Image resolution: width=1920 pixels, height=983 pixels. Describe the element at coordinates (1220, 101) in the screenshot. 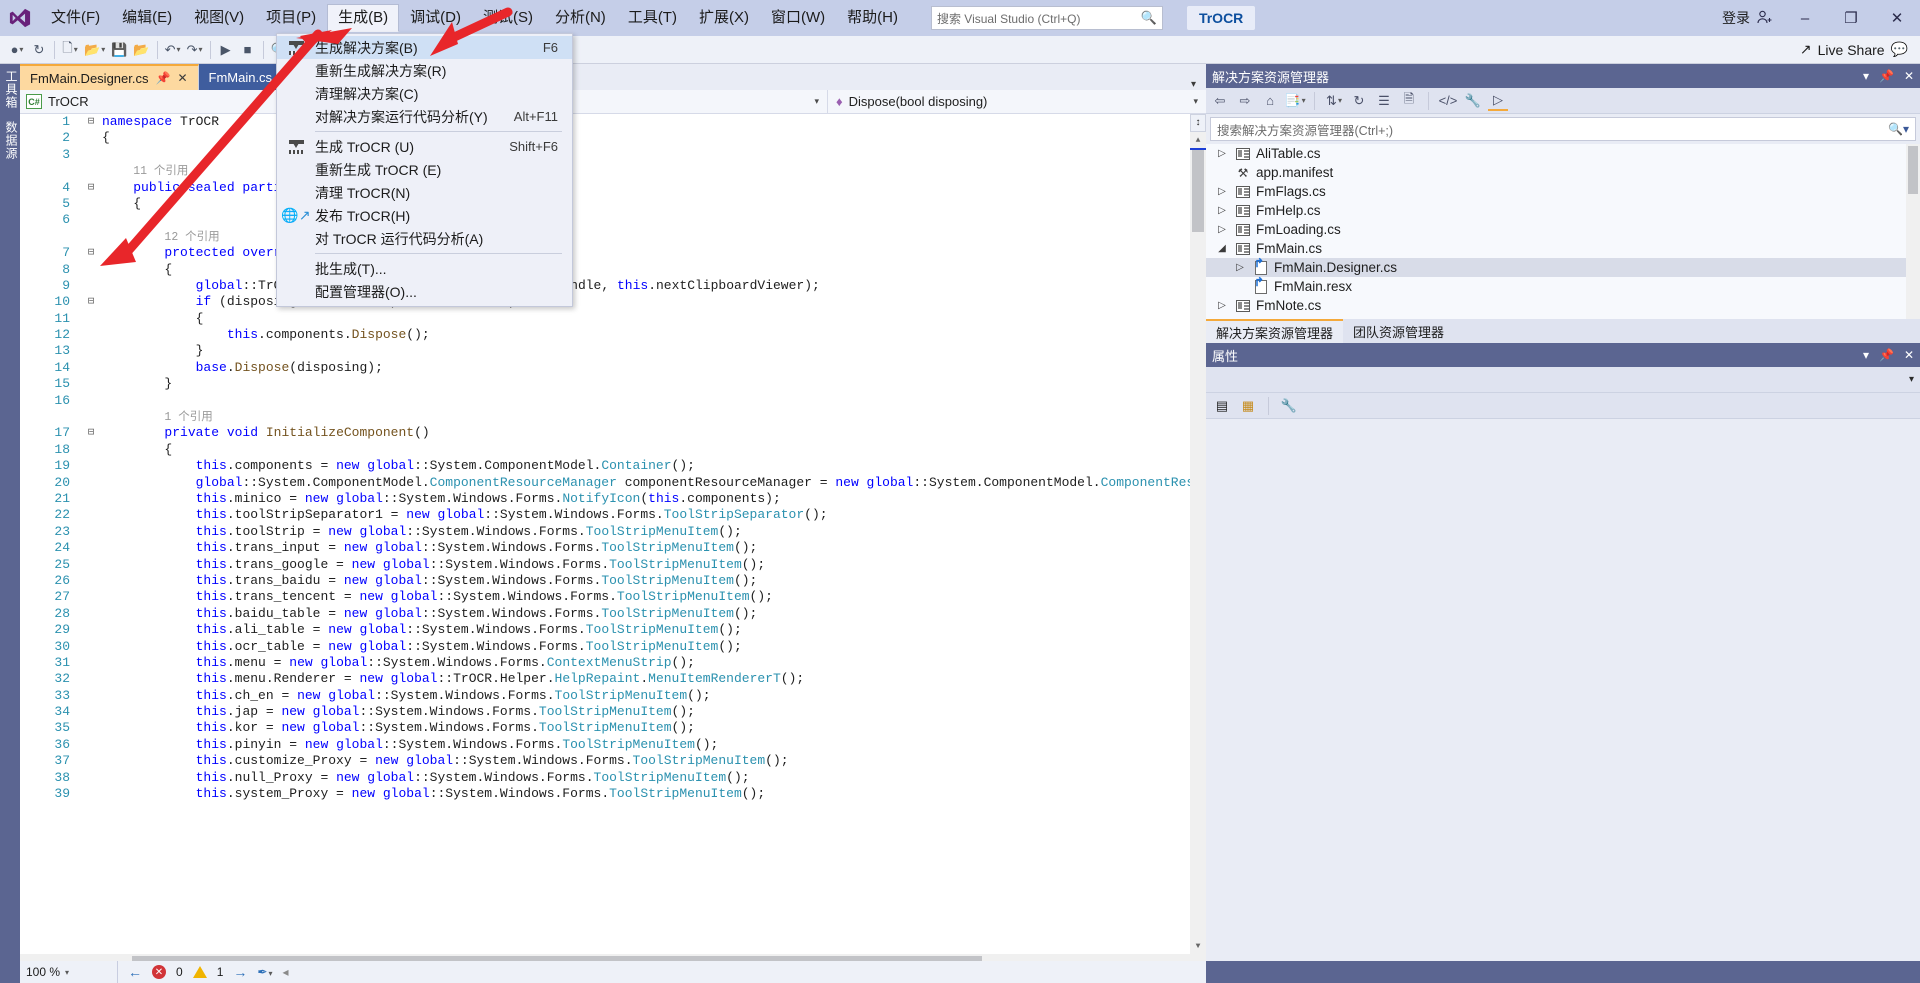

I see `back-icon: ⇦` at that location.